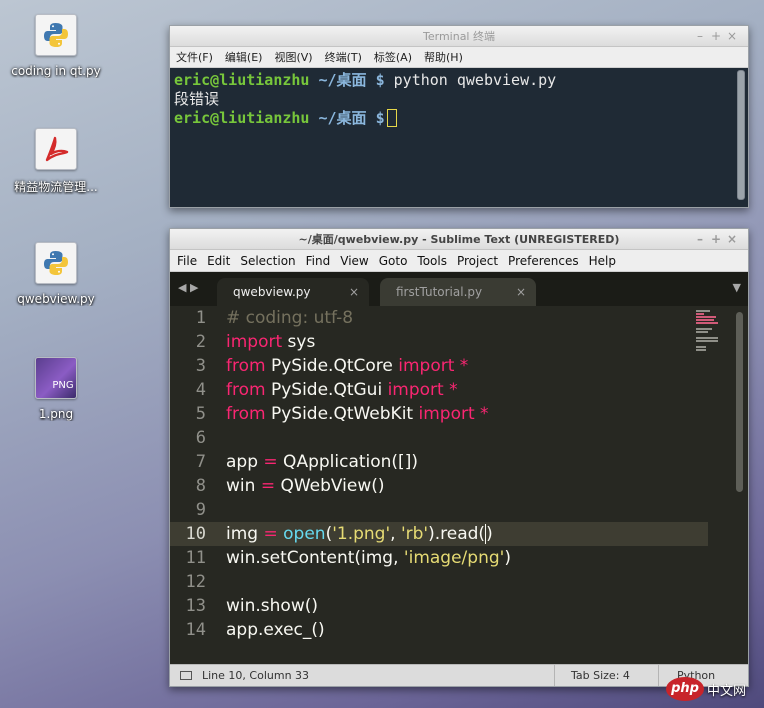 This screenshot has height=708, width=764. What do you see at coordinates (393, 57) in the screenshot?
I see `menu-tabs: 标签(A)` at bounding box center [393, 57].